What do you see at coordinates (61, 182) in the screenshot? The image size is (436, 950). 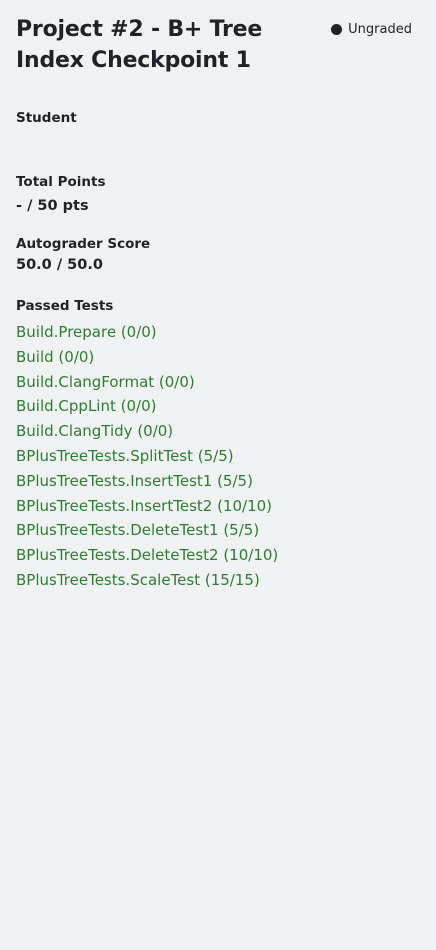 I see `total-points-label: Total Points` at bounding box center [61, 182].